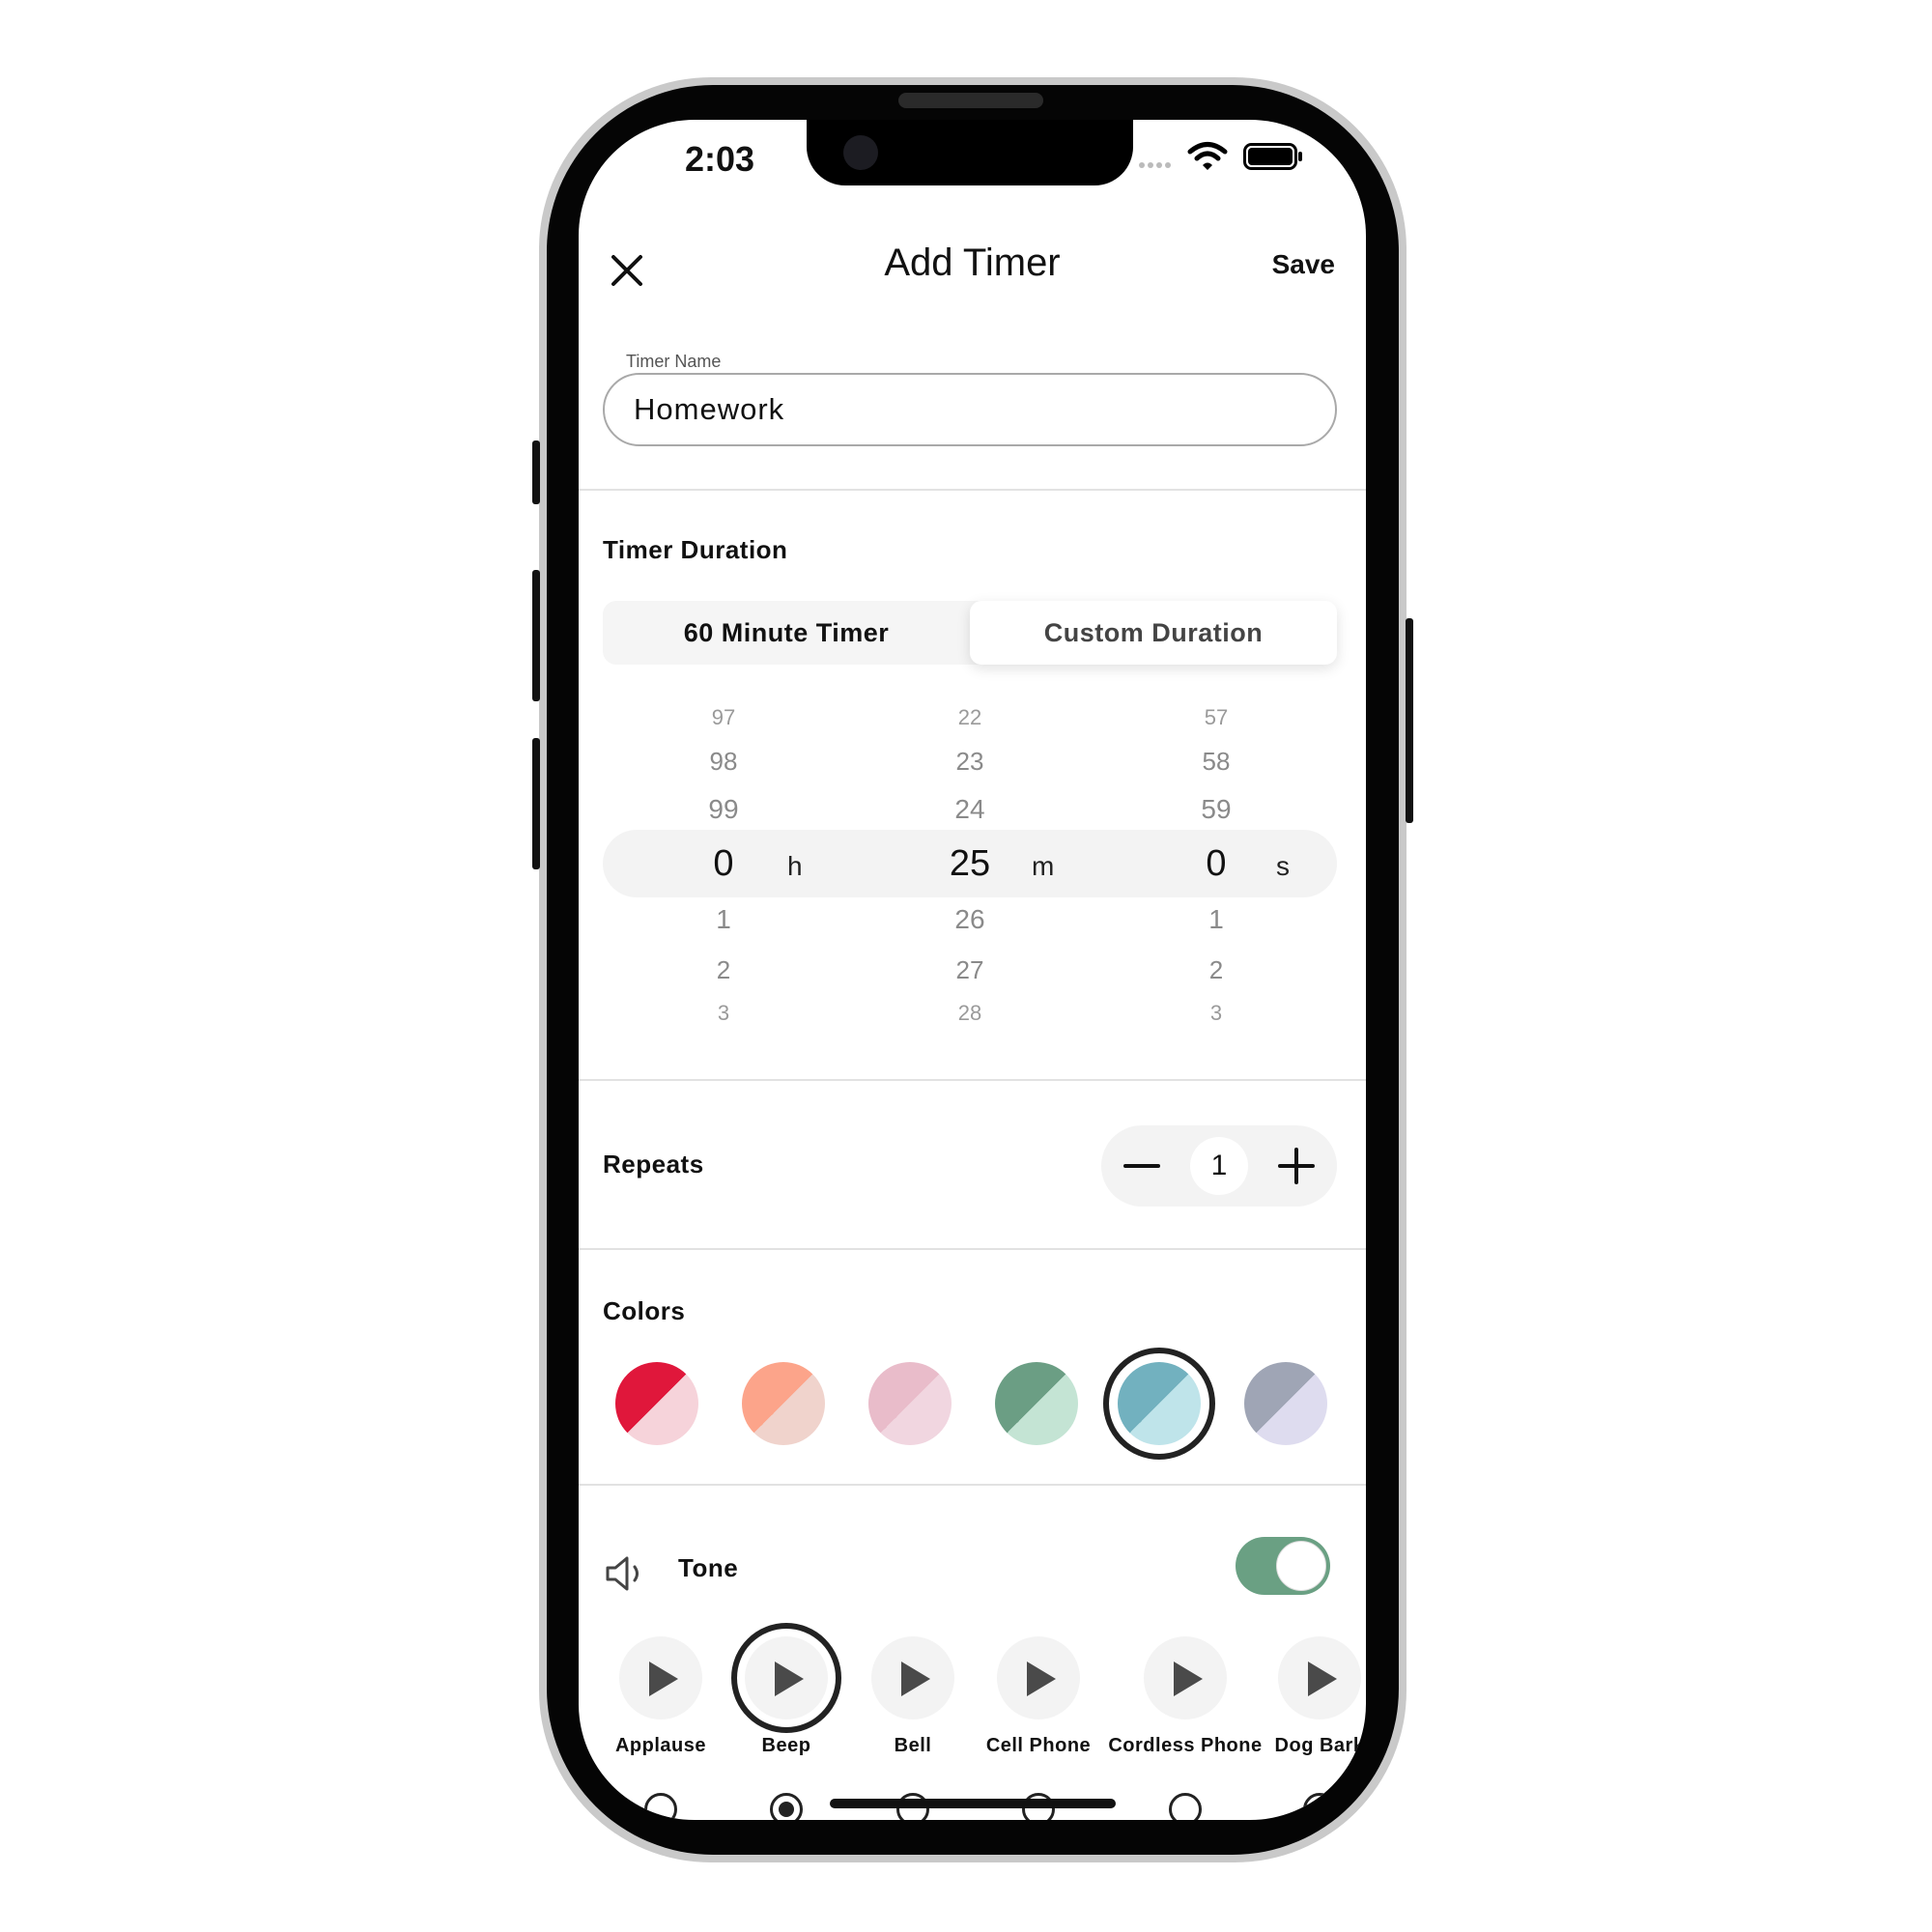 This screenshot has width=1932, height=1932. I want to click on tone-toggle, so click(1283, 1566).